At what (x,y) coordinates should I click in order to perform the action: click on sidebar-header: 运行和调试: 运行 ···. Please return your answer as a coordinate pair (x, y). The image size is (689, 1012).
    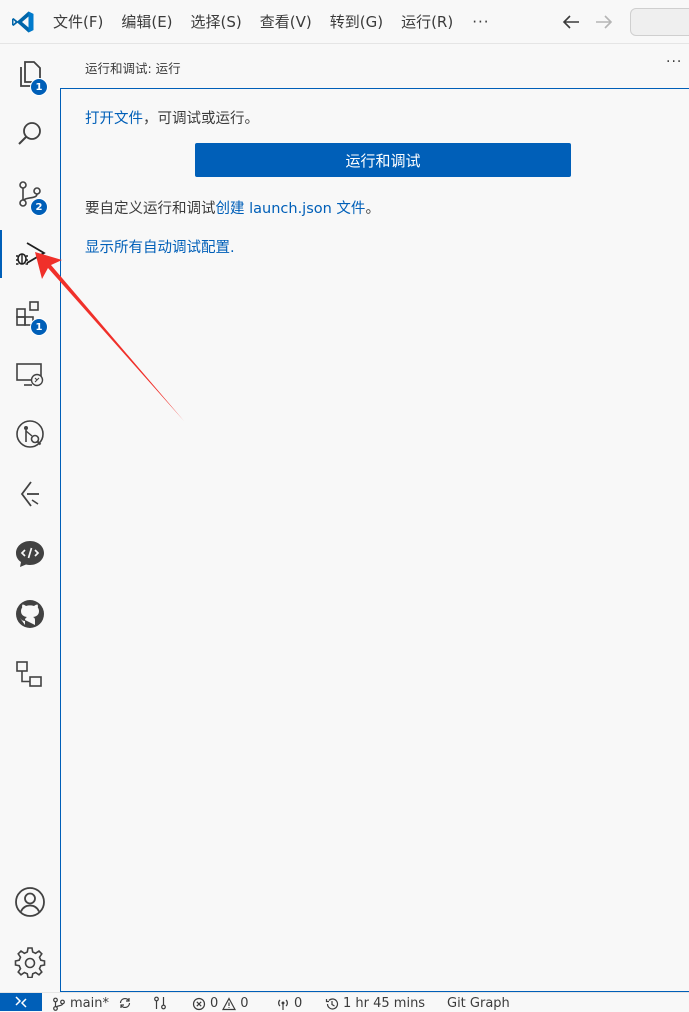
    Looking at the image, I should click on (374, 66).